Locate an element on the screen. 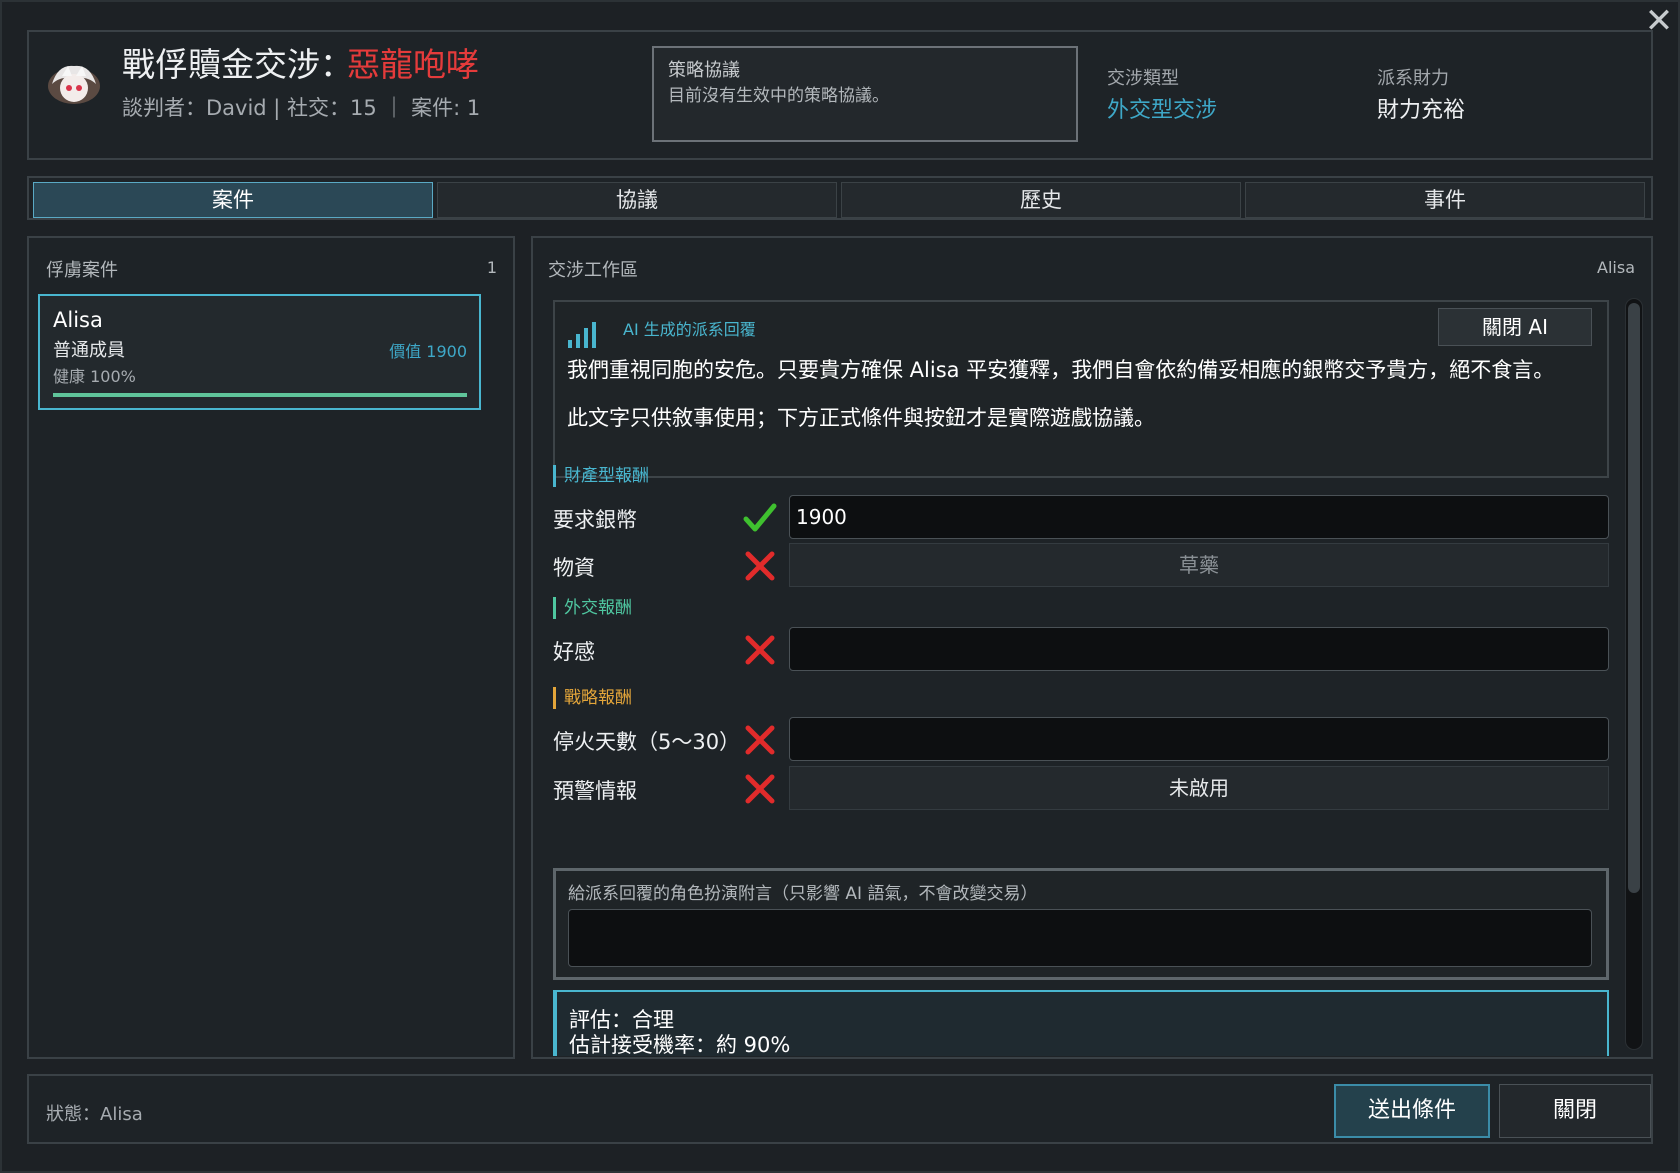 This screenshot has height=1173, width=1680. ai-disclaimer-text: 此文字只供敘事使用；下方正式條件與按鈕才是實際遊戲協議。 is located at coordinates (861, 418).